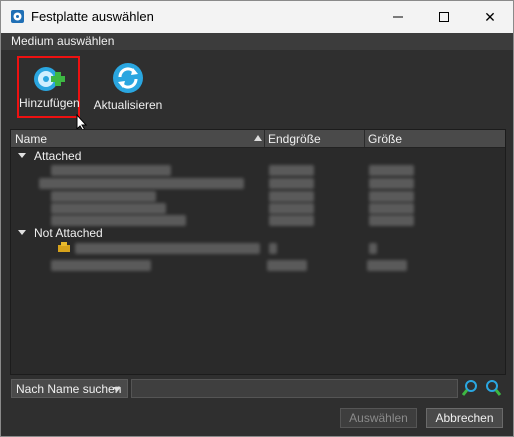  I want to click on refresh-button-label: Aktualisieren, so click(128, 105).